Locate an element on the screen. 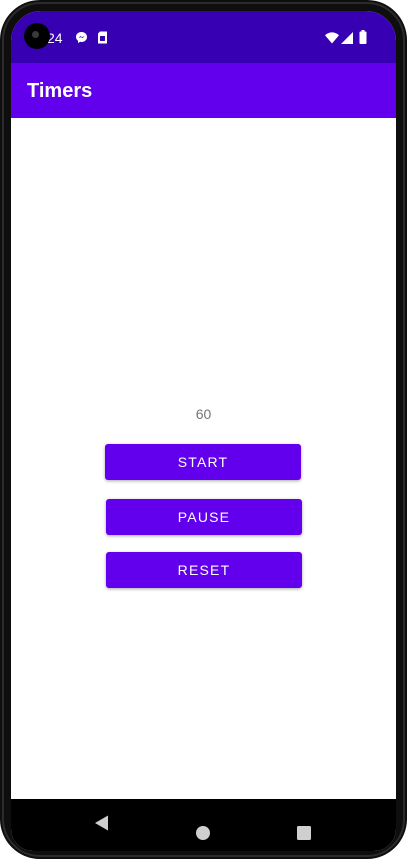 The height and width of the screenshot is (859, 407). recents-icon is located at coordinates (304, 835).